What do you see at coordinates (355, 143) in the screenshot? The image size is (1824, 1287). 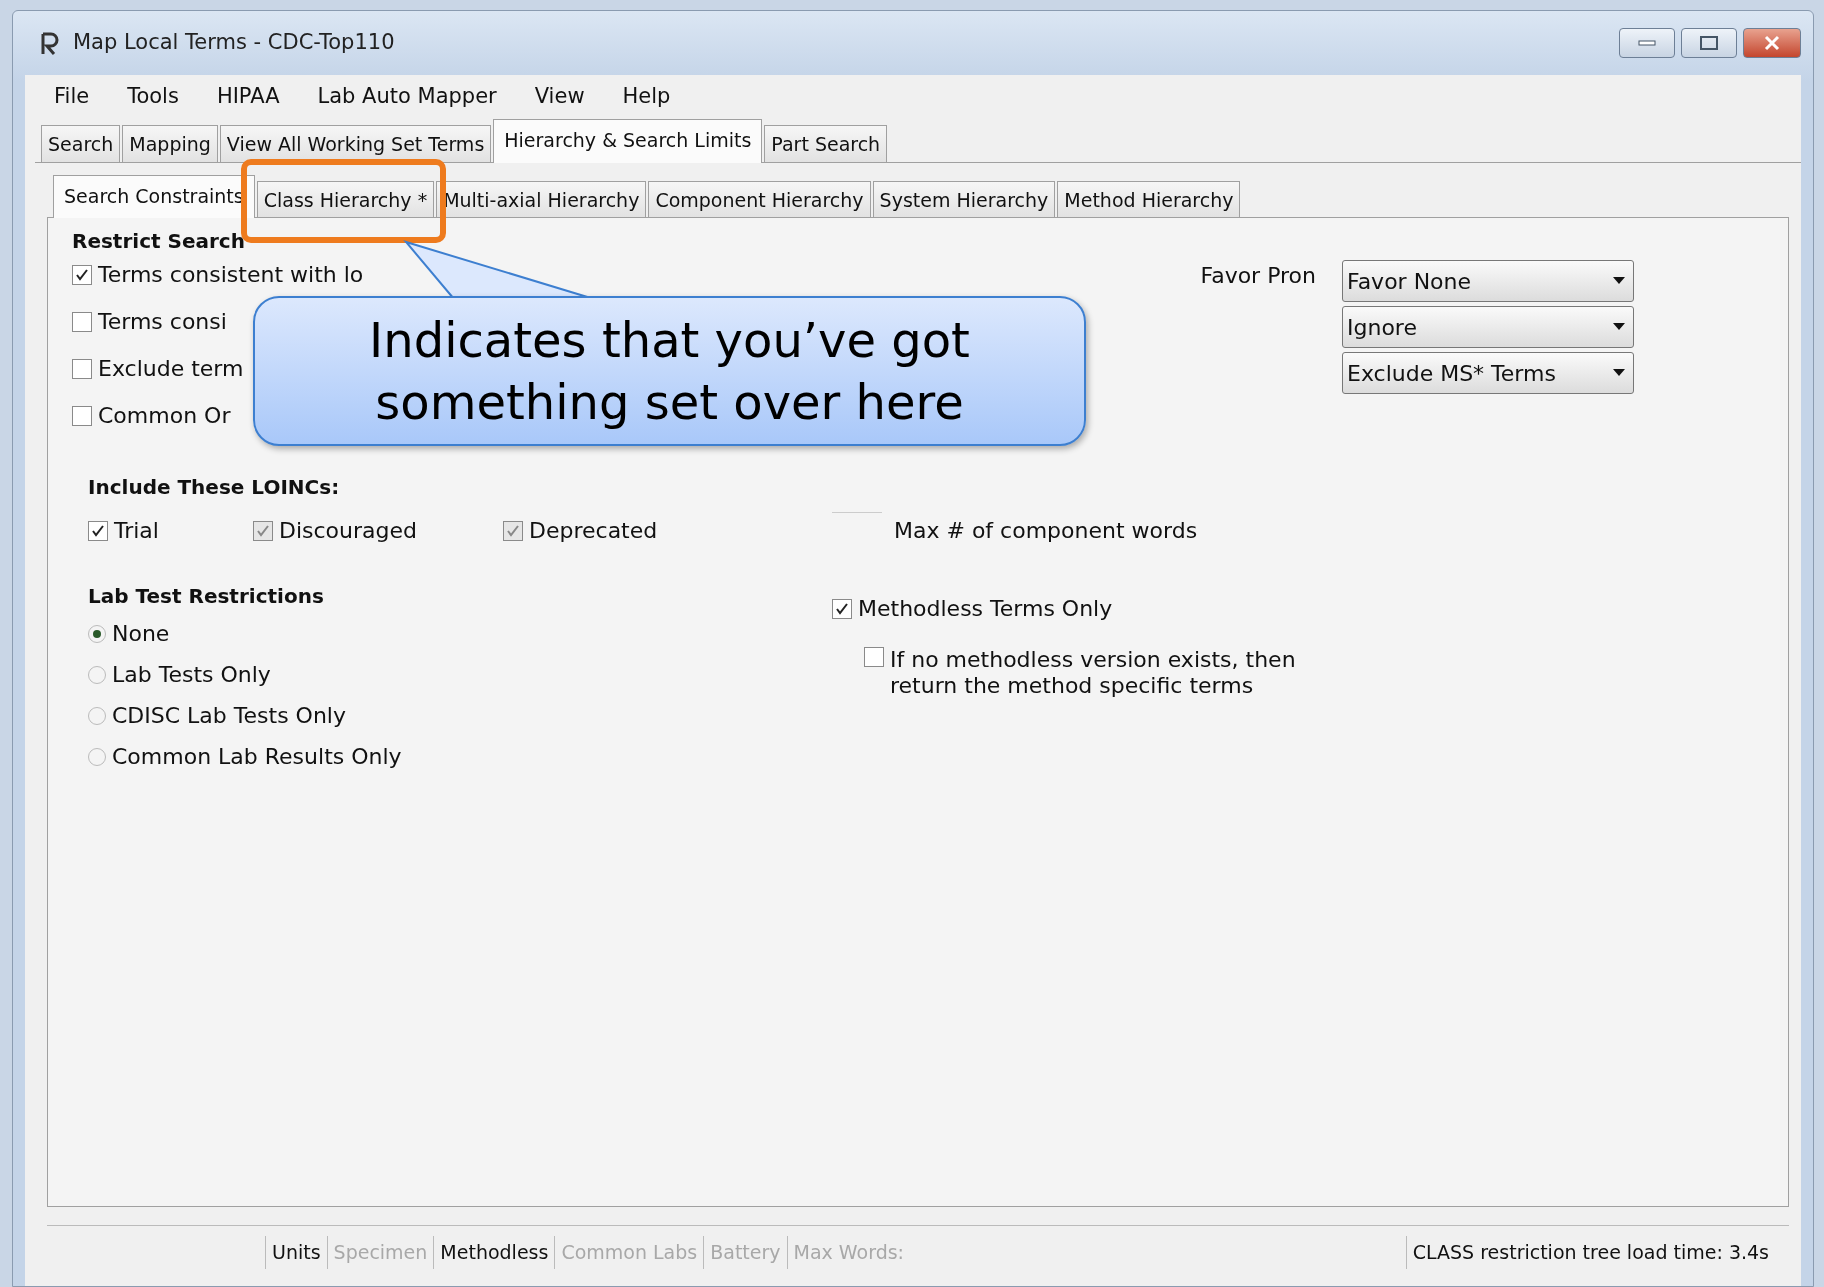 I see `tab: View All Working Set Terms` at bounding box center [355, 143].